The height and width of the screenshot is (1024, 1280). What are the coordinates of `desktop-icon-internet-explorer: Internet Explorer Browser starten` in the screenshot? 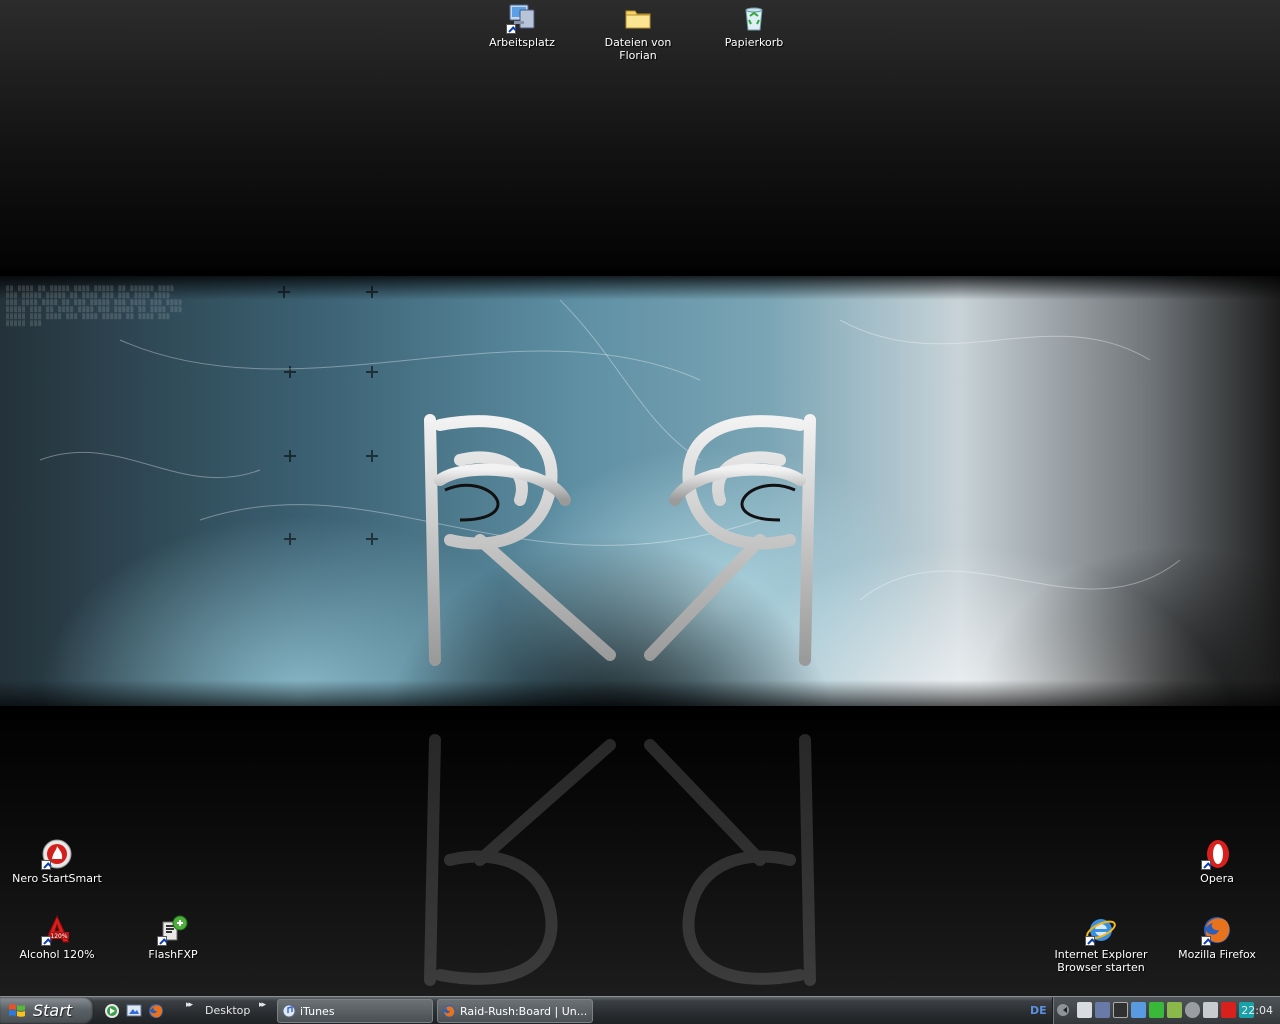 It's located at (1101, 944).